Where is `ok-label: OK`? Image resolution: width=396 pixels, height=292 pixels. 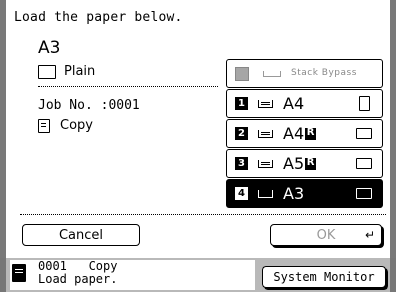 ok-label: OK is located at coordinates (326, 235).